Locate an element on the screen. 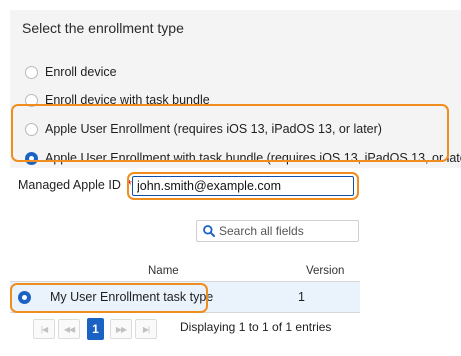 This screenshot has width=461, height=356. first-page-button: |◀ is located at coordinates (44, 329).